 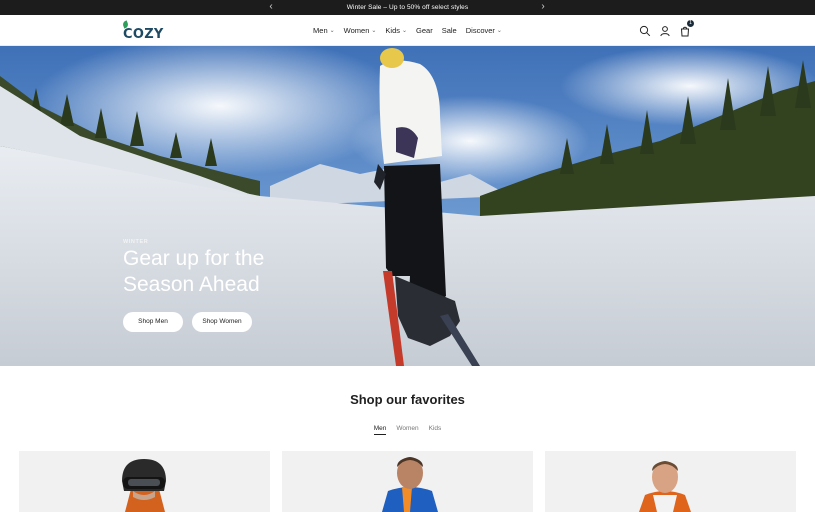 What do you see at coordinates (144, 485) in the screenshot?
I see `product-image-helmet-model` at bounding box center [144, 485].